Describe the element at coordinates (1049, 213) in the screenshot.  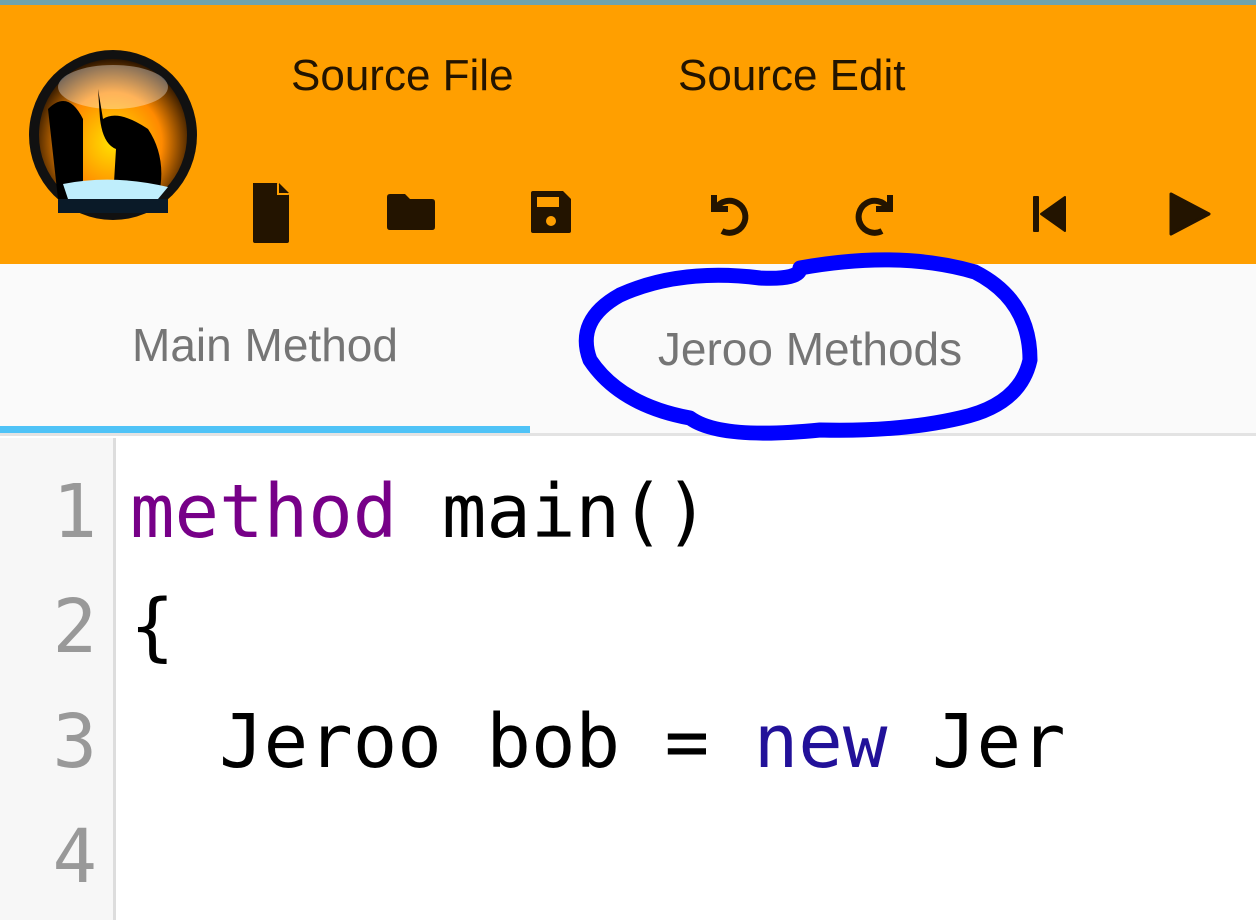
I see `reset-icon` at that location.